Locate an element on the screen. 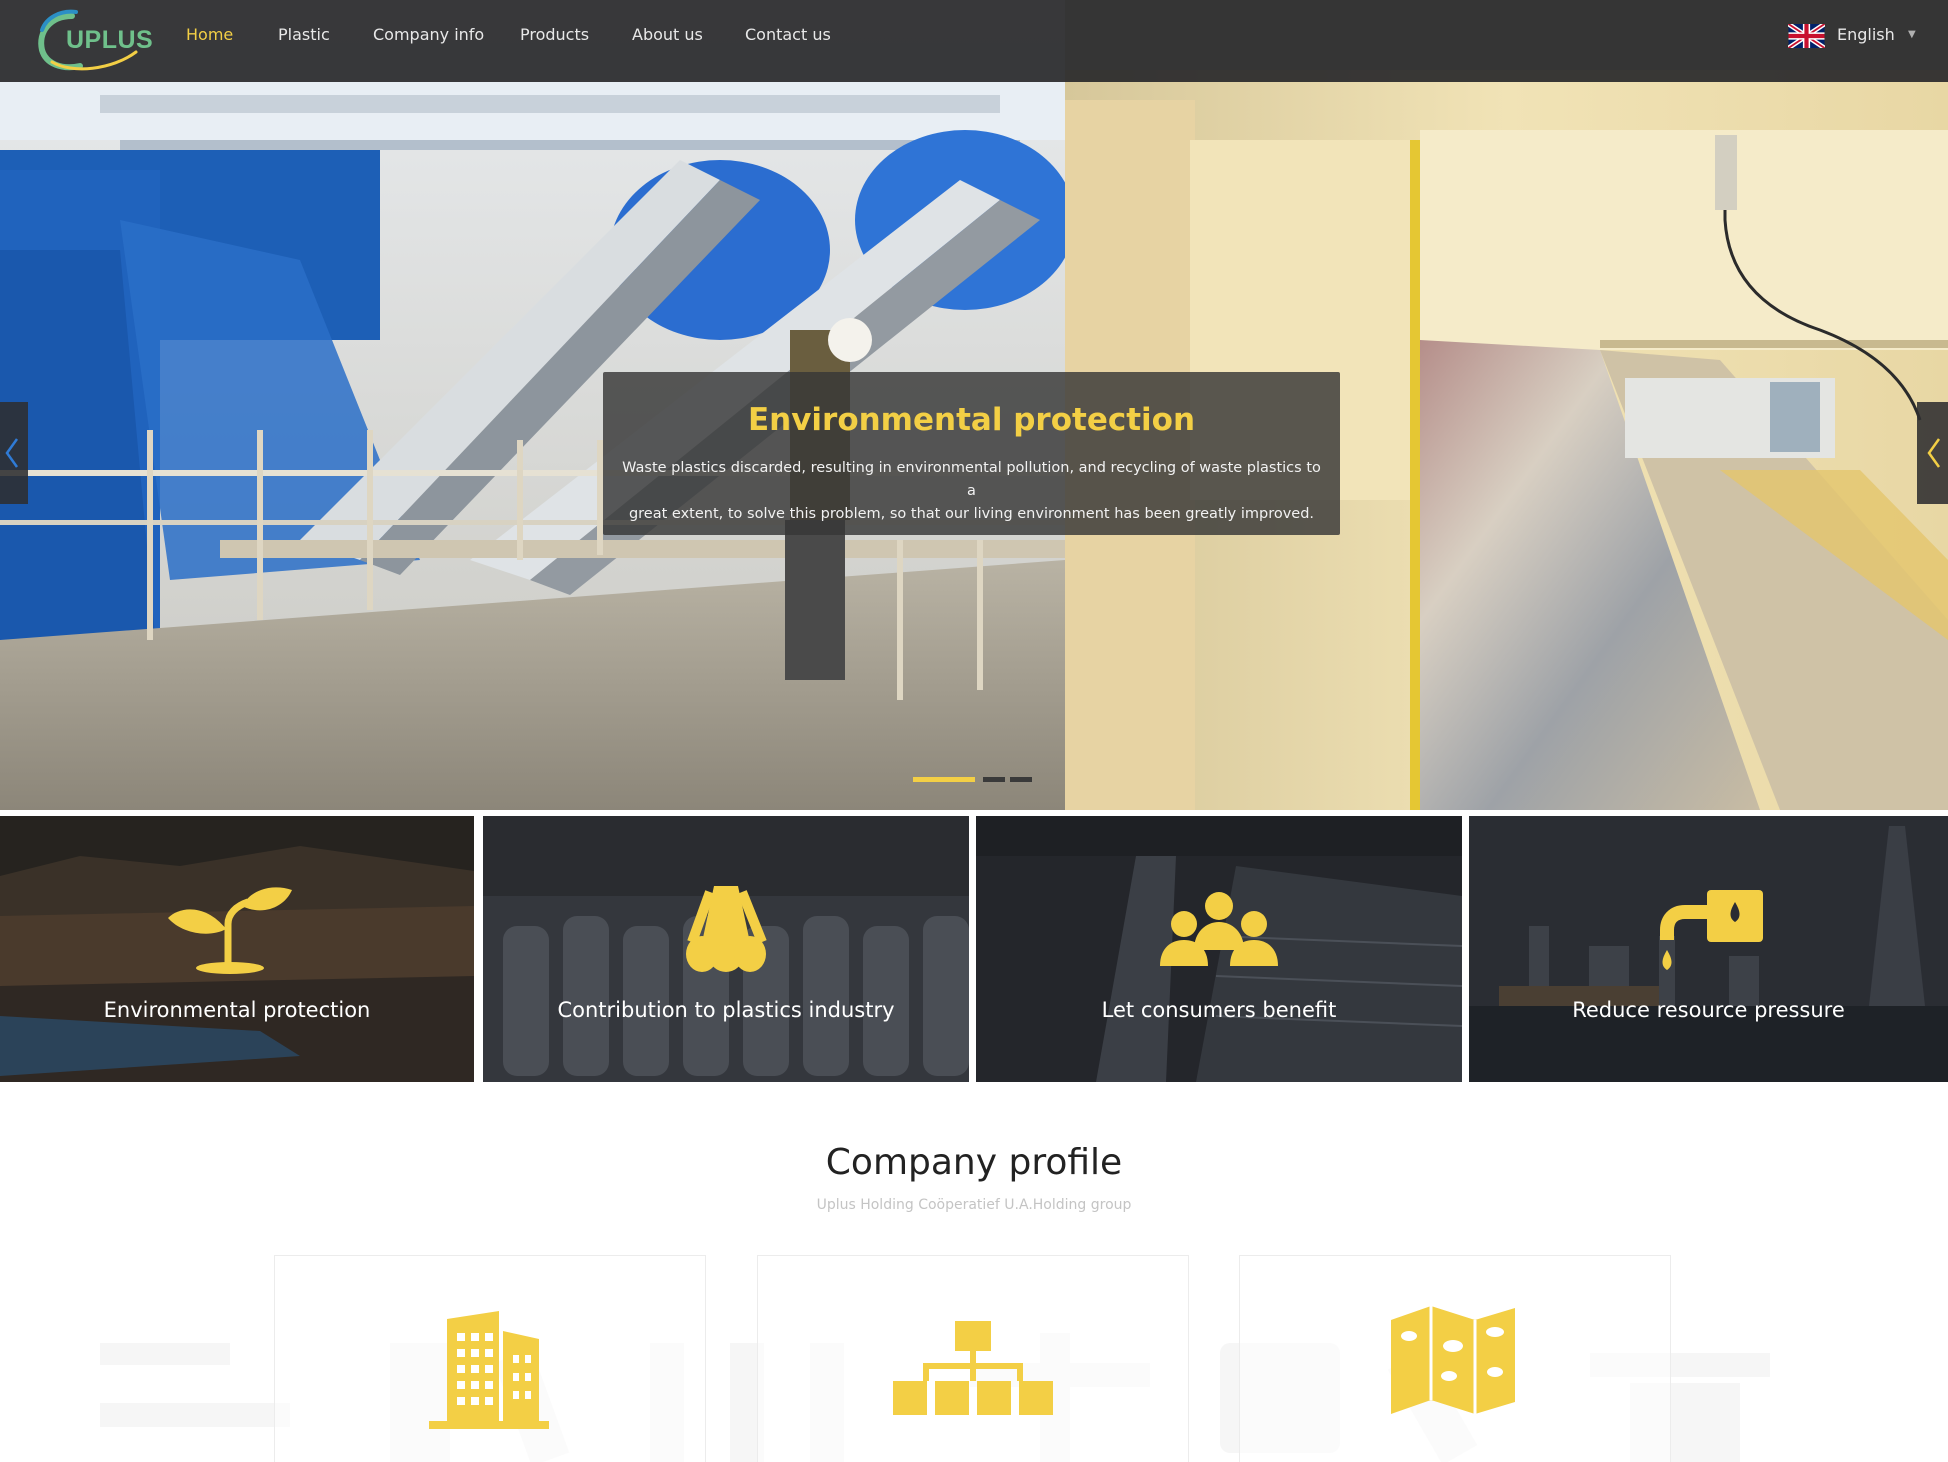 The width and height of the screenshot is (1948, 1462). feature-tile-resource: Reduce resource pressure is located at coordinates (1708, 949).